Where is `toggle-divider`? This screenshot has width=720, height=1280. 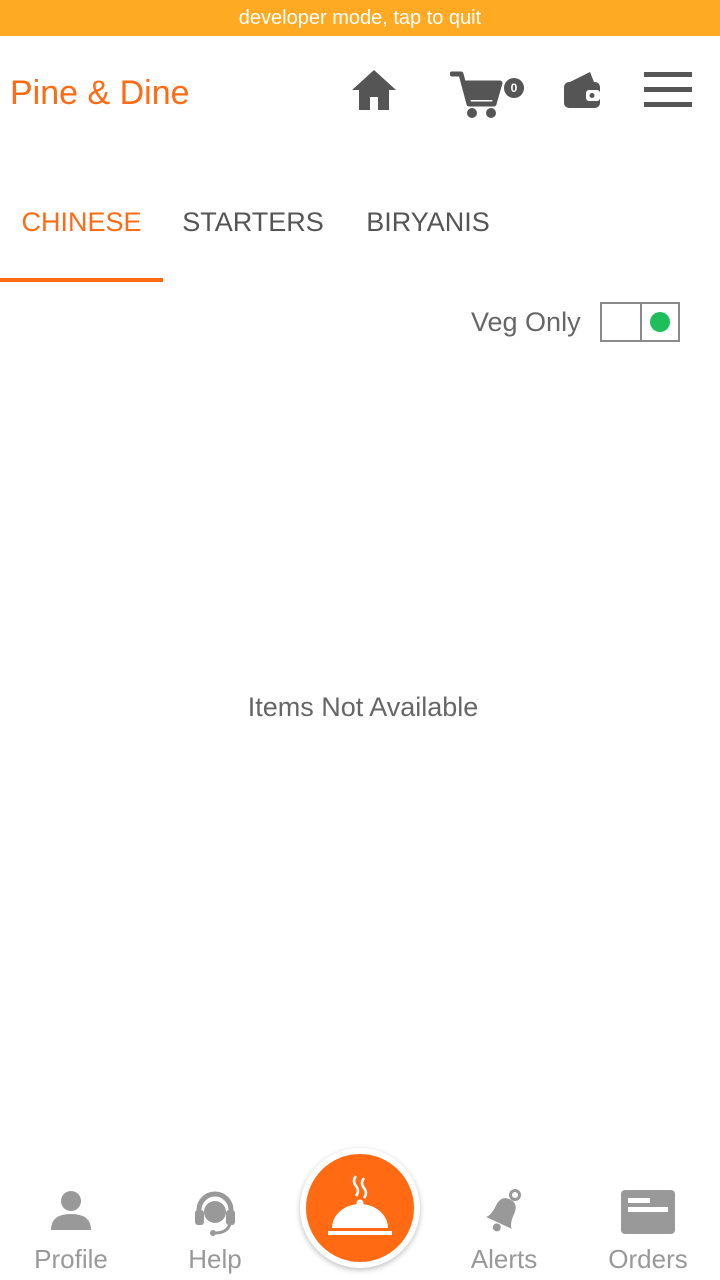 toggle-divider is located at coordinates (641, 322).